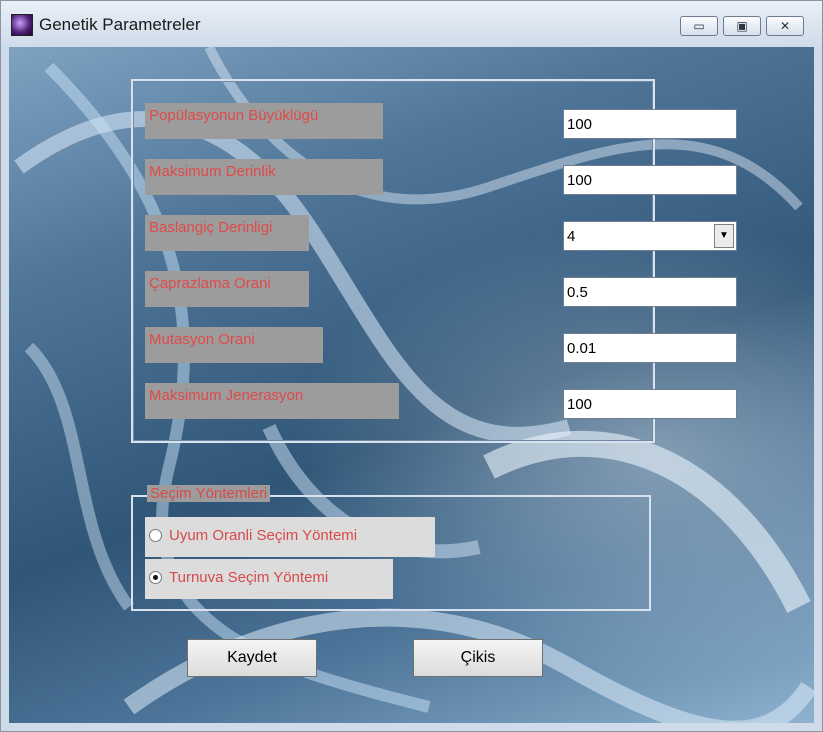 This screenshot has width=823, height=732. Describe the element at coordinates (650, 348) in the screenshot. I see `mutation-rate-input: 0.01` at that location.